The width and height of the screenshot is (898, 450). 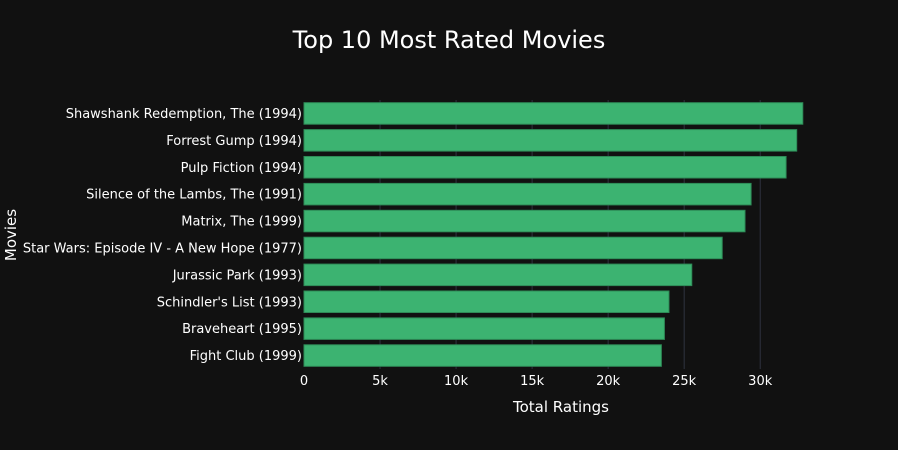 I want to click on x-tick-label: 15k, so click(x=532, y=381).